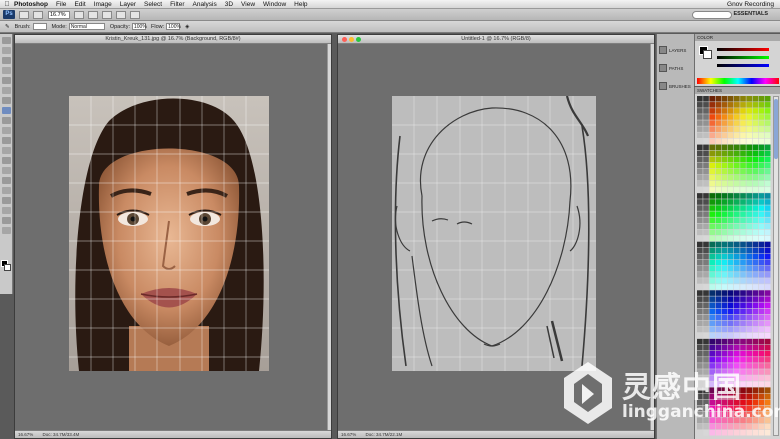  I want to click on eraser-tool-icon, so click(6, 140).